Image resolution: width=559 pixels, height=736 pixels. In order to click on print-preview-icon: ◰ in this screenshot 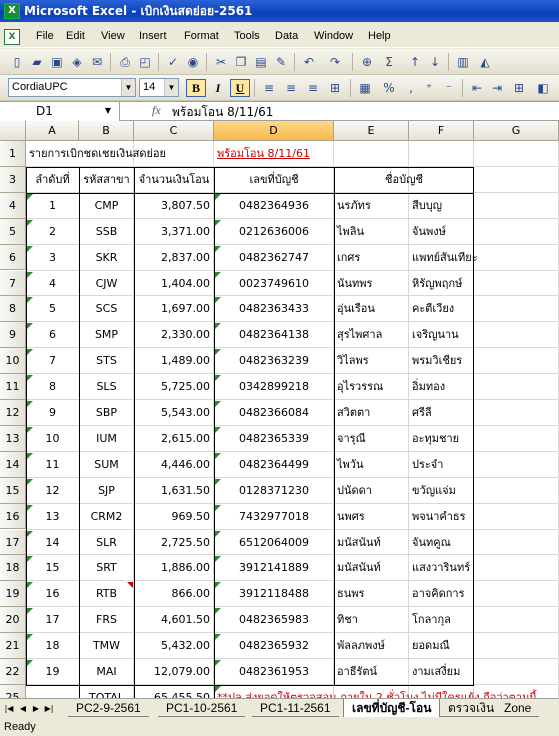, I will do `click(145, 62)`.